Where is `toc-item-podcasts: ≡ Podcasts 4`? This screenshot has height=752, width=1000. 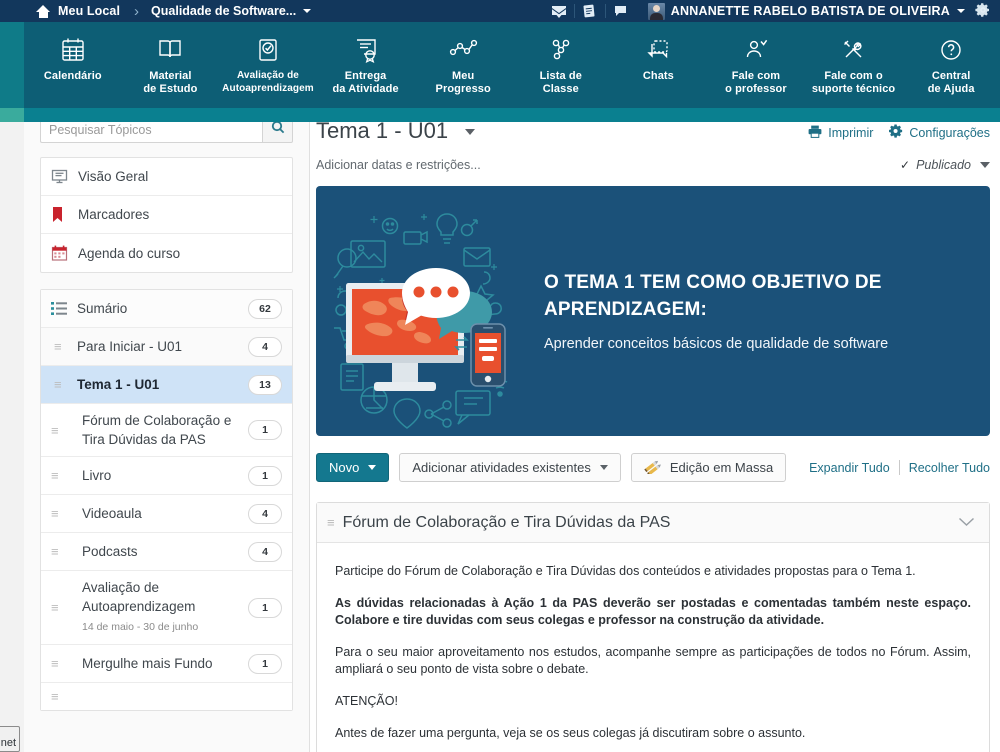 toc-item-podcasts: ≡ Podcasts 4 is located at coordinates (166, 552).